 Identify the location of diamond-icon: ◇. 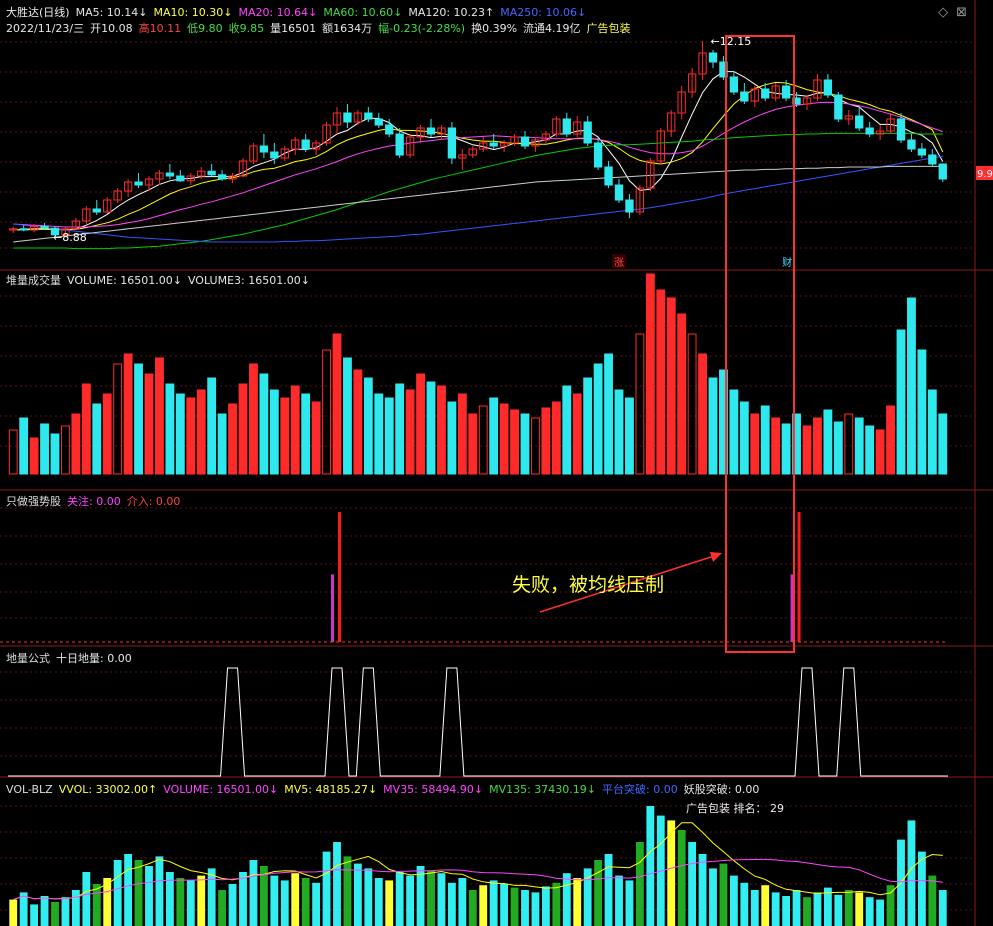
(947, 12).